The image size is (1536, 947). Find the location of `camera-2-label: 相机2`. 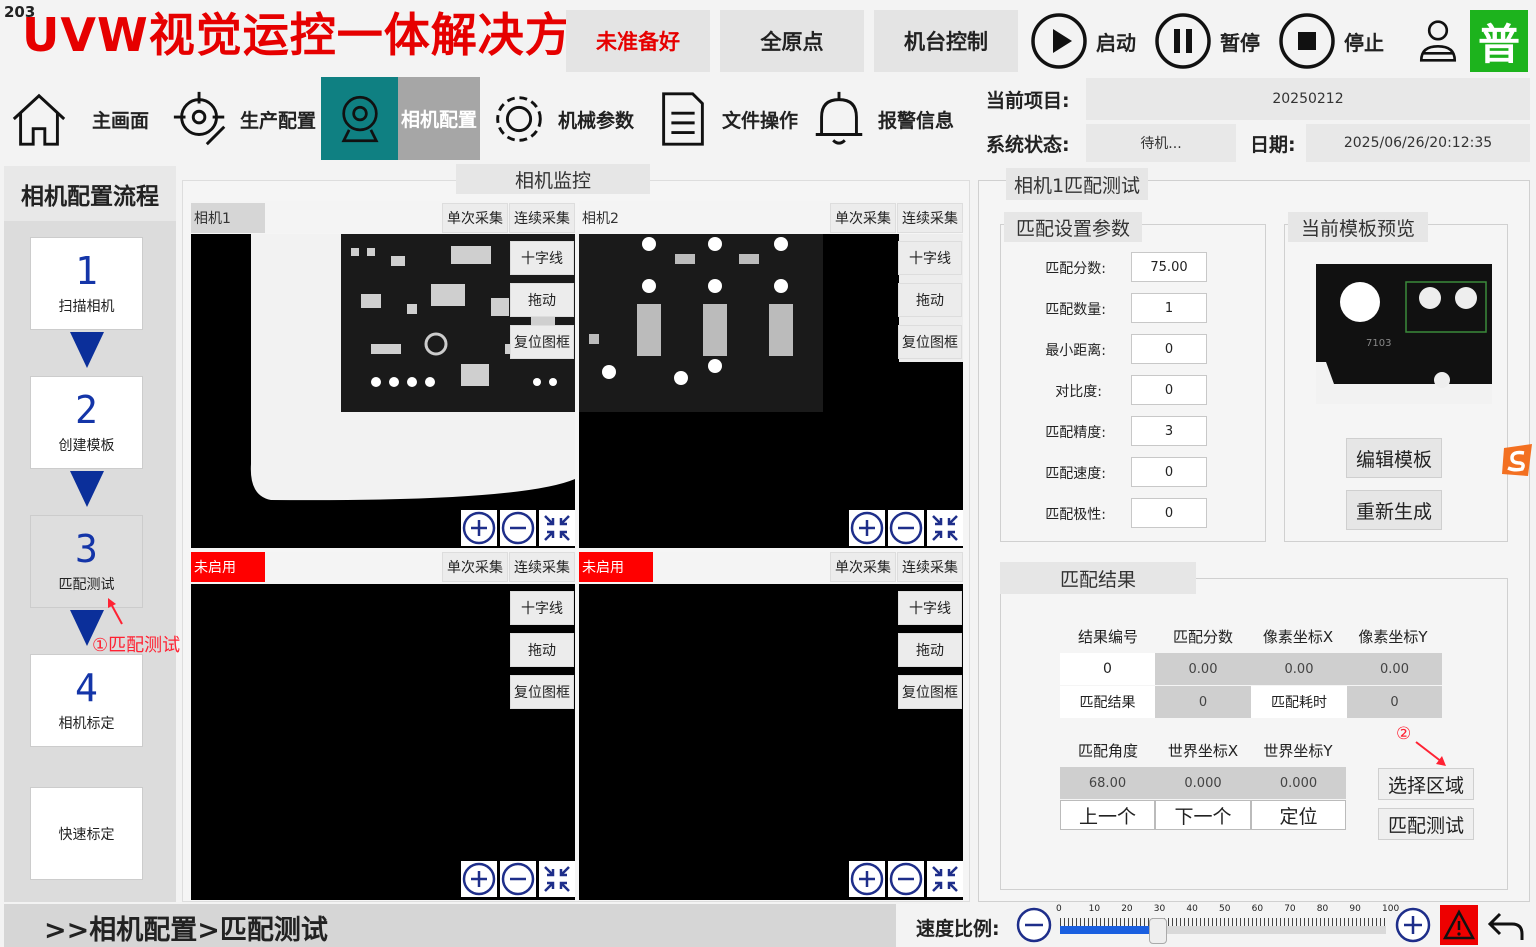

camera-2-label: 相机2 is located at coordinates (616, 218).